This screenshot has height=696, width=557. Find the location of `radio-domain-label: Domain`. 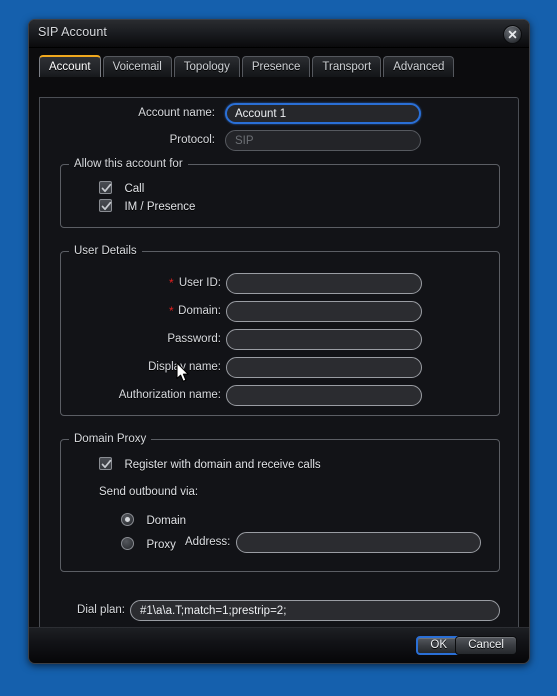

radio-domain-label: Domain is located at coordinates (166, 521).